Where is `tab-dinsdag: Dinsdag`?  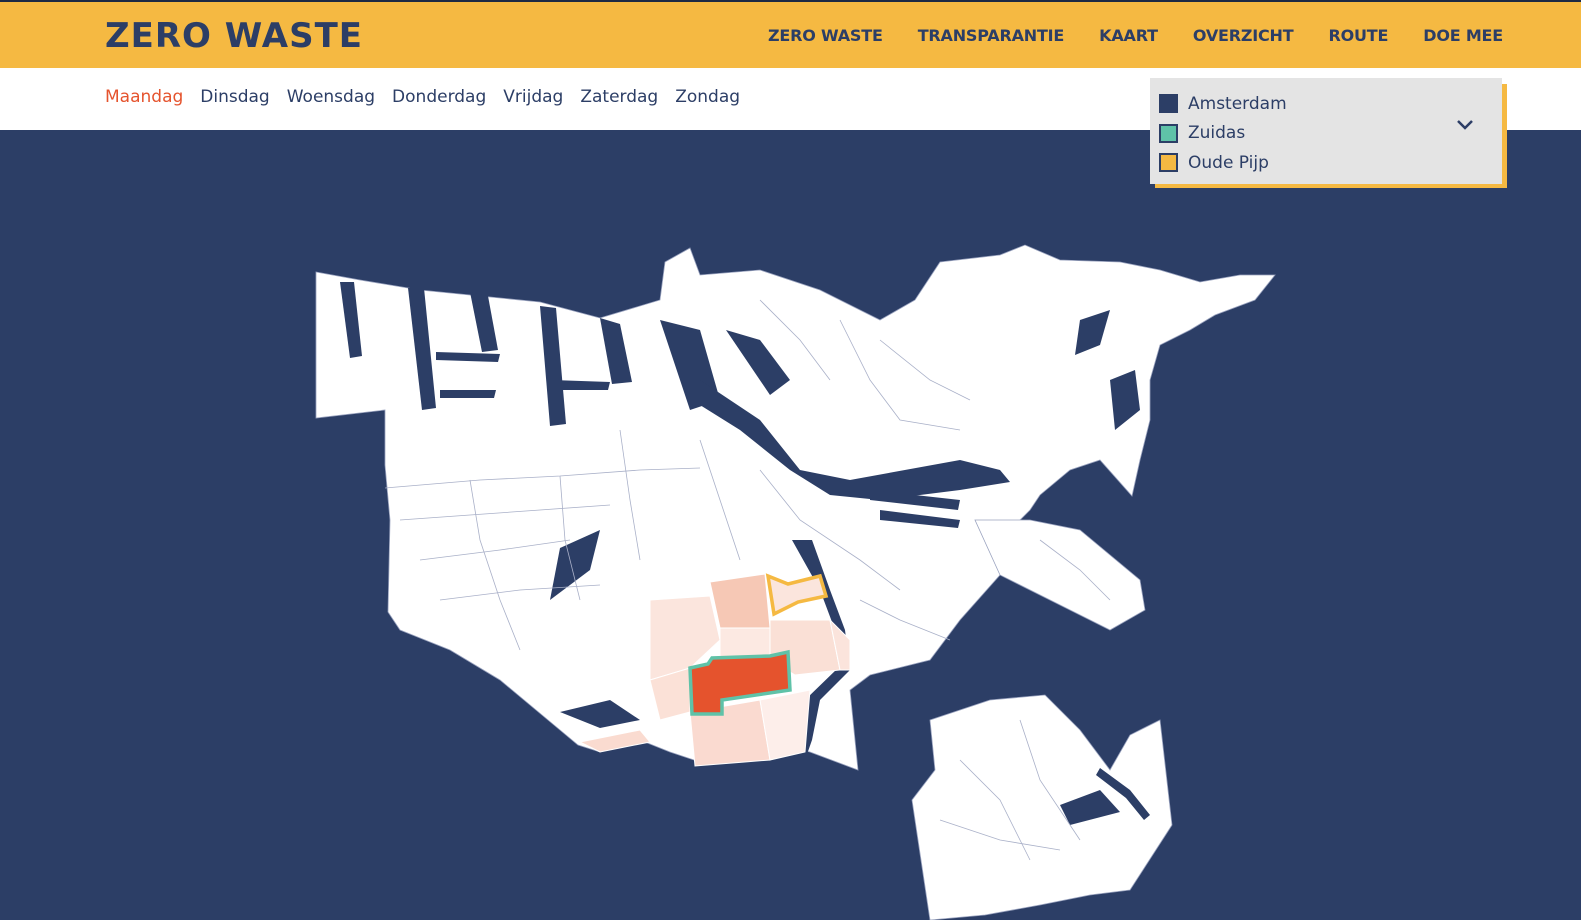
tab-dinsdag: Dinsdag is located at coordinates (234, 97).